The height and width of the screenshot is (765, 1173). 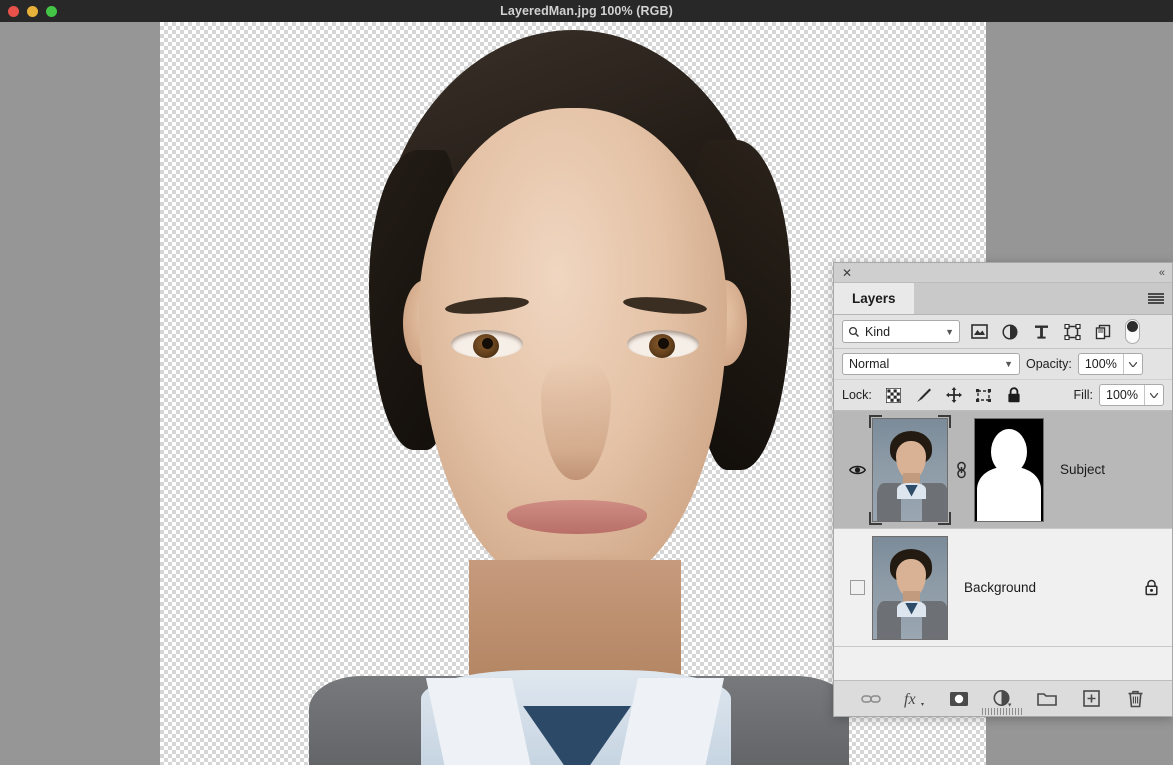 What do you see at coordinates (901, 331) in the screenshot?
I see `filter-kind-select: Kind ▼` at bounding box center [901, 331].